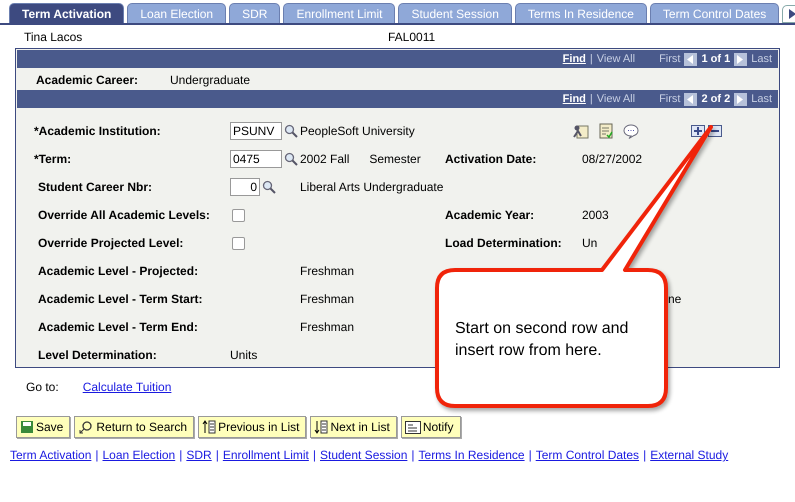 This screenshot has height=502, width=795. I want to click on toolbar-button: Notify, so click(430, 427).